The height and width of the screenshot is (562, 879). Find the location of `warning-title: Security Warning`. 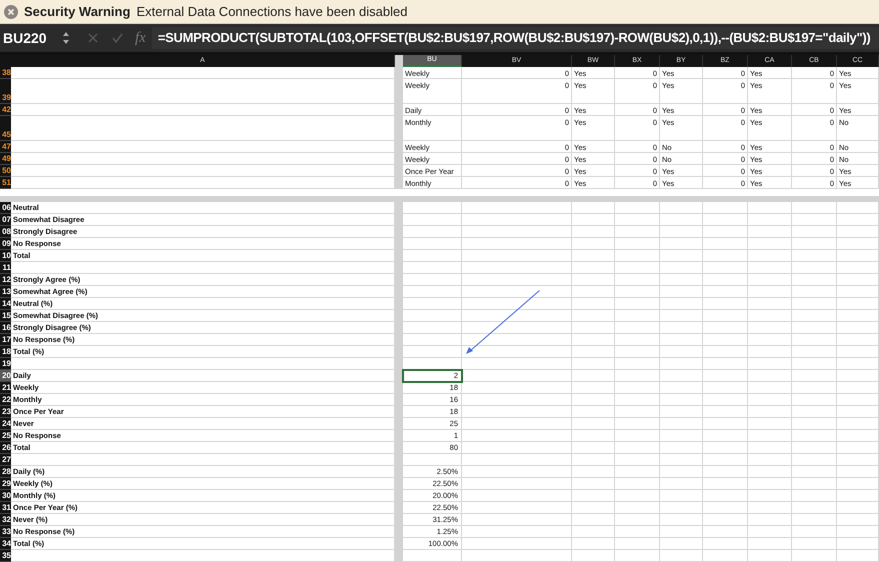

warning-title: Security Warning is located at coordinates (77, 11).